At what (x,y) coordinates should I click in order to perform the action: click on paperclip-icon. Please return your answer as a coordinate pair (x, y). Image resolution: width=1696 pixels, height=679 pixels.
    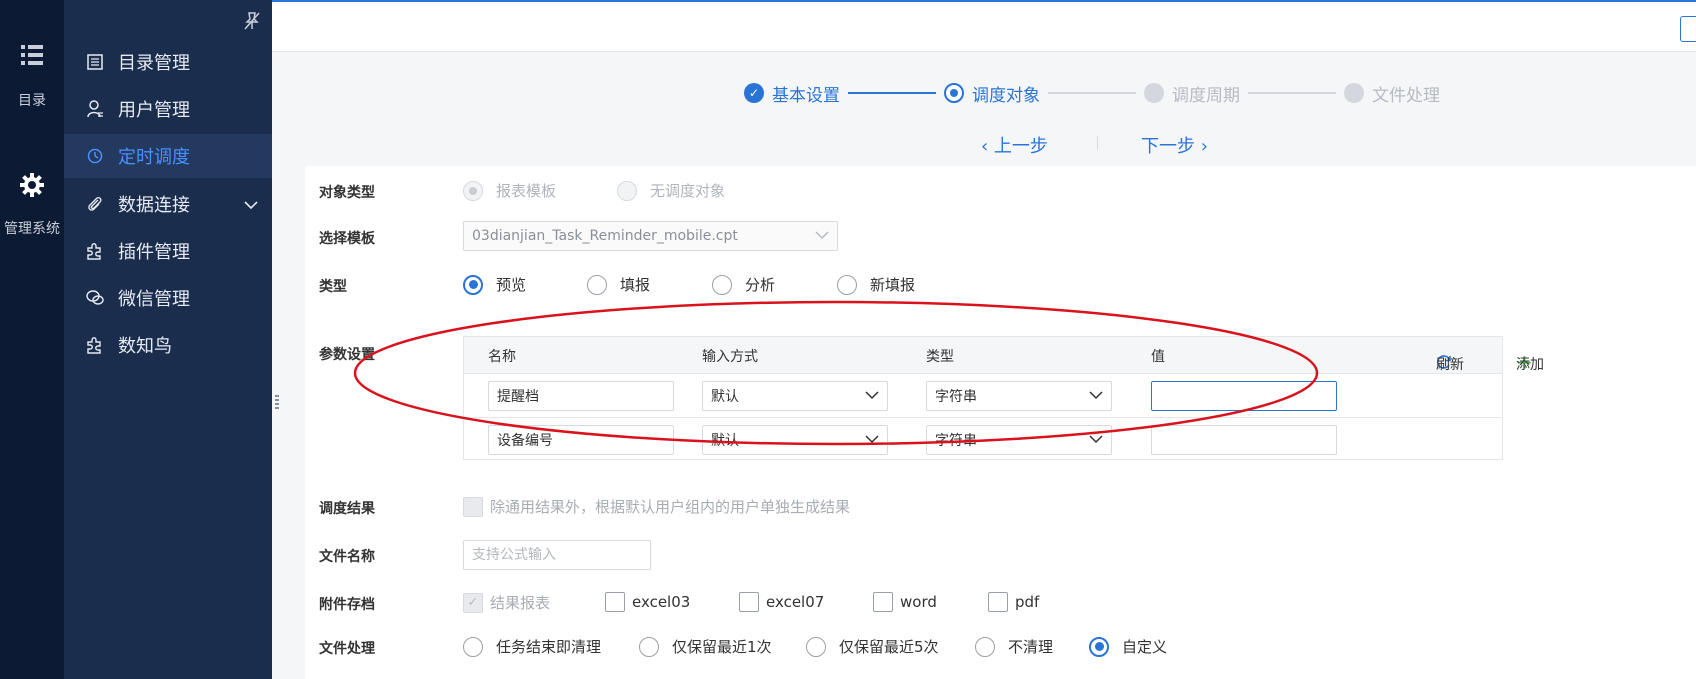
    Looking at the image, I should click on (95, 204).